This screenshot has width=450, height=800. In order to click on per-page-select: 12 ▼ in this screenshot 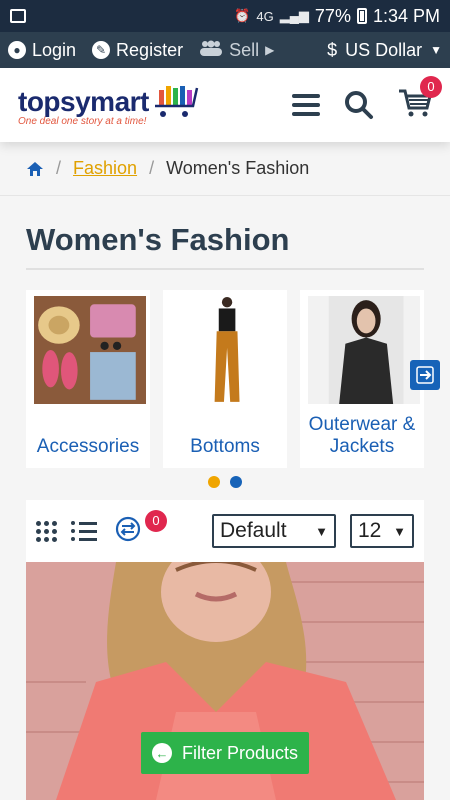, I will do `click(382, 531)`.